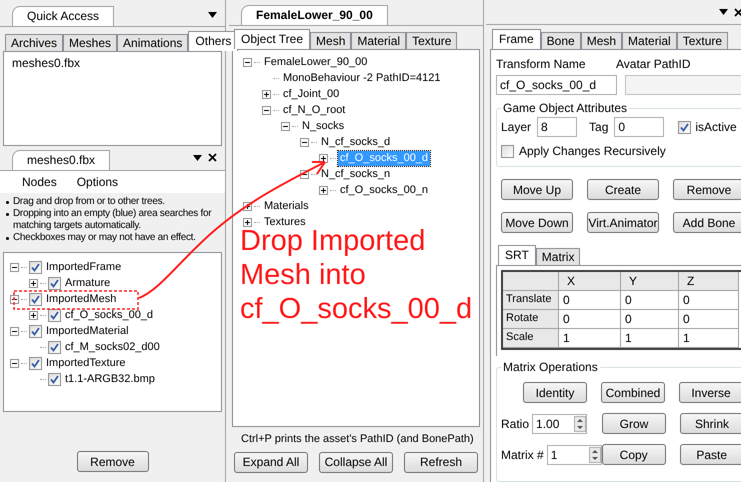 This screenshot has width=741, height=482. What do you see at coordinates (97, 182) in the screenshot?
I see `menu-item: Options` at bounding box center [97, 182].